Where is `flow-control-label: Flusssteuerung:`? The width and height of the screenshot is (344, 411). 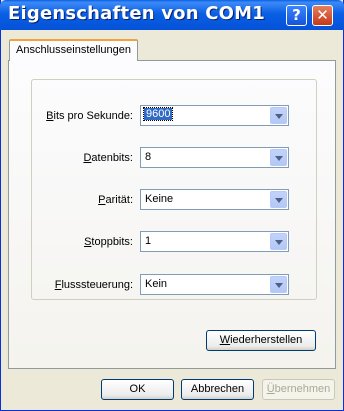 flow-control-label: Flusssteuerung: is located at coordinates (93, 285).